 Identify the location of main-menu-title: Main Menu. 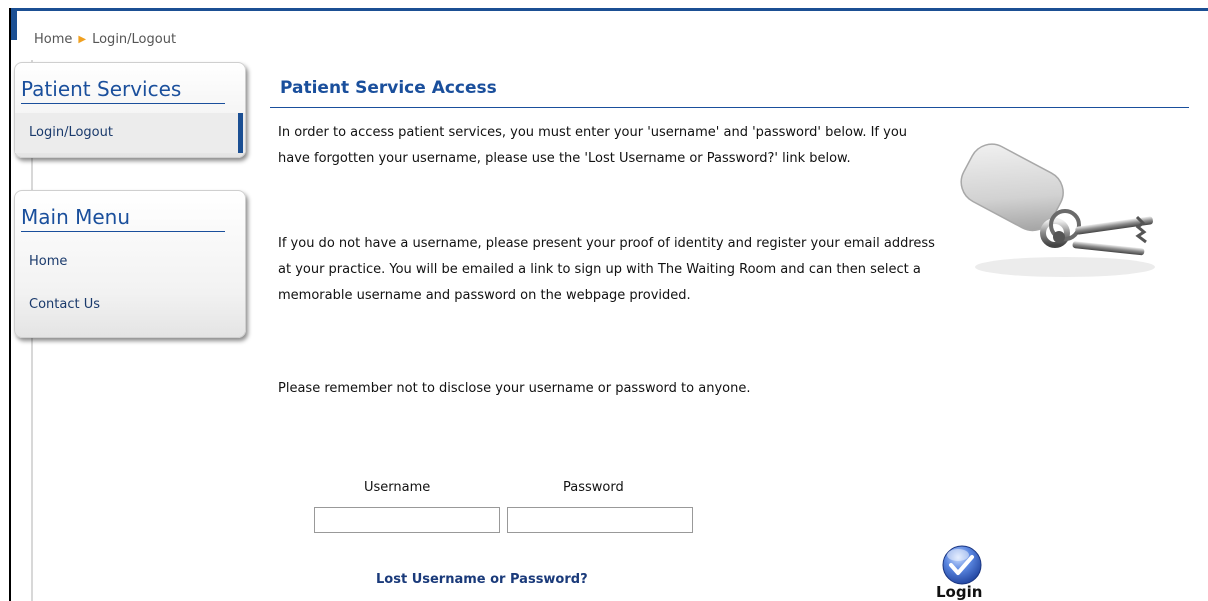
(76, 217).